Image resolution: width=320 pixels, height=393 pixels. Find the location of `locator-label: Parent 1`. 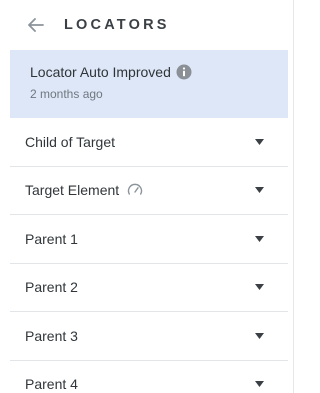

locator-label: Parent 1 is located at coordinates (51, 238).